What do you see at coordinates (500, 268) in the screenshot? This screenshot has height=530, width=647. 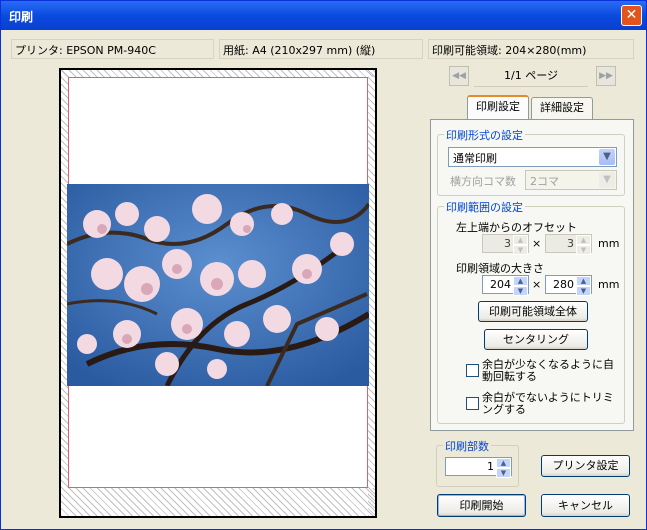 I see `size-label: 印刷領域の大きさ` at bounding box center [500, 268].